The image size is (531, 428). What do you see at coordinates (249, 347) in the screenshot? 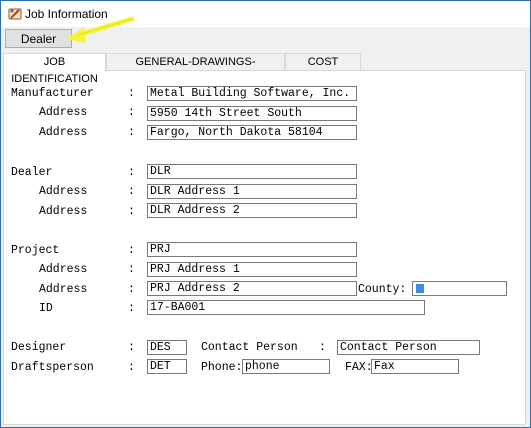
I see `contact-person-label: Contact Person` at bounding box center [249, 347].